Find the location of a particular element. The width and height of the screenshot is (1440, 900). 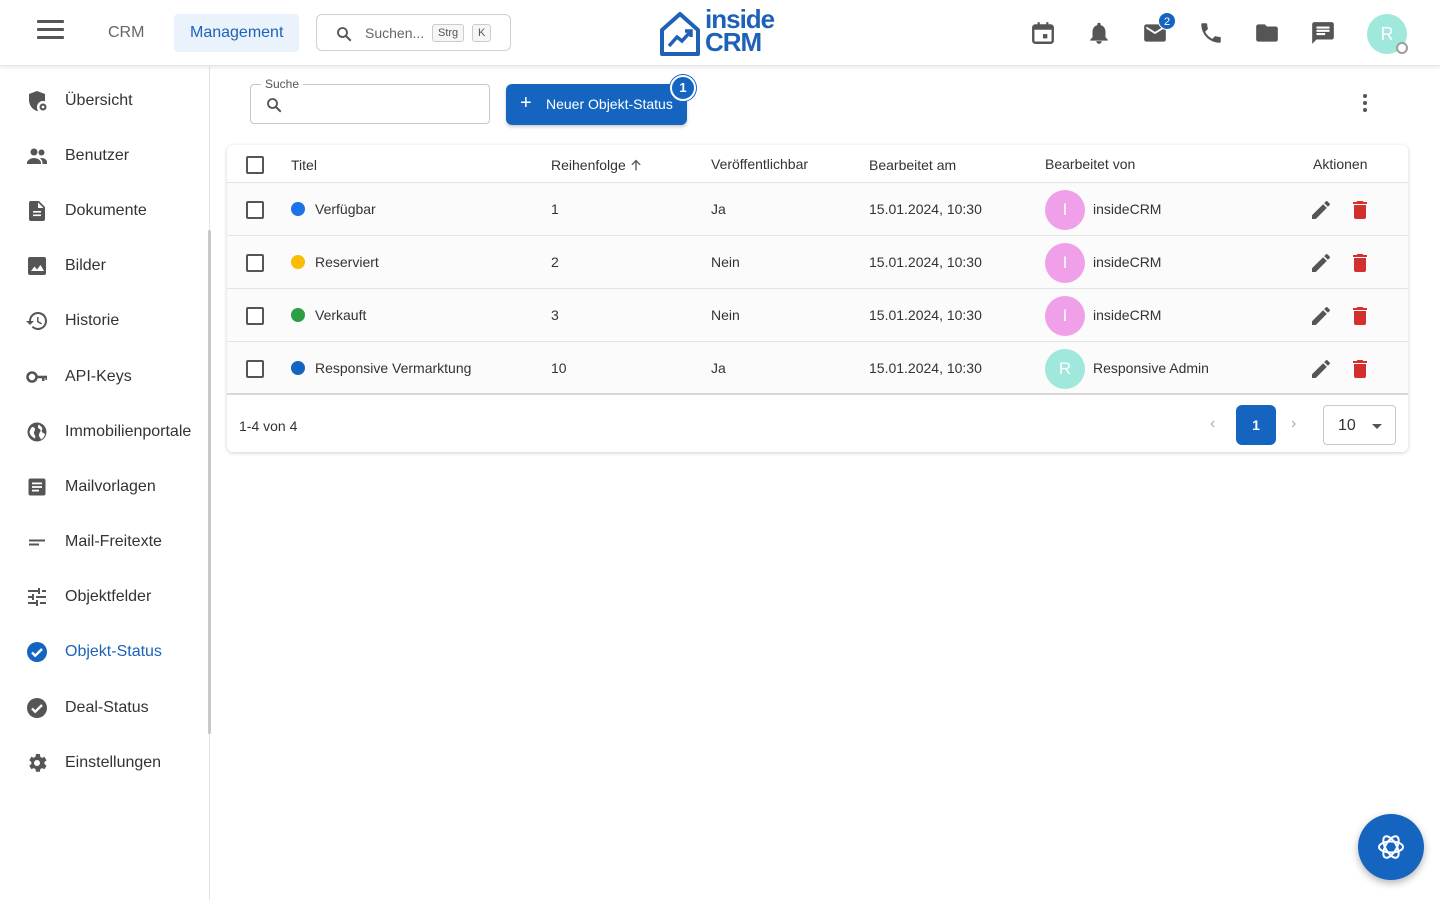

user-status-indicator is located at coordinates (1402, 48).